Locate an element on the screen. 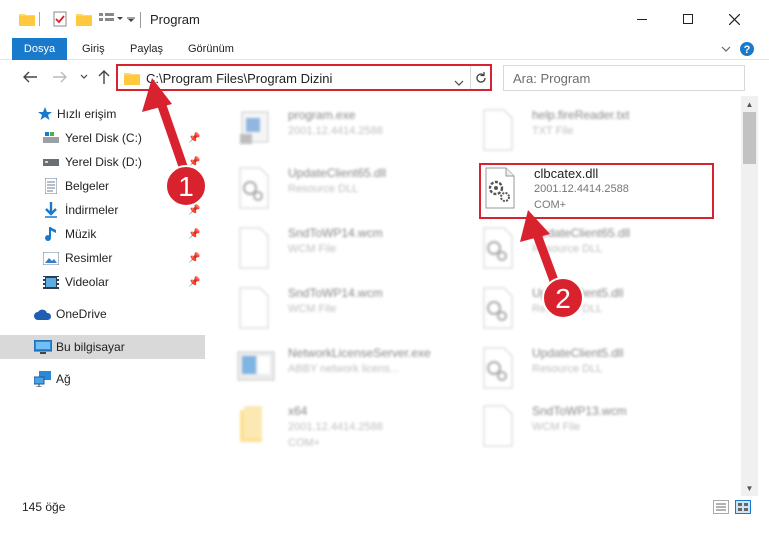 Image resolution: width=769 pixels, height=536 pixels. search-input: Ara: Program is located at coordinates (551, 78).